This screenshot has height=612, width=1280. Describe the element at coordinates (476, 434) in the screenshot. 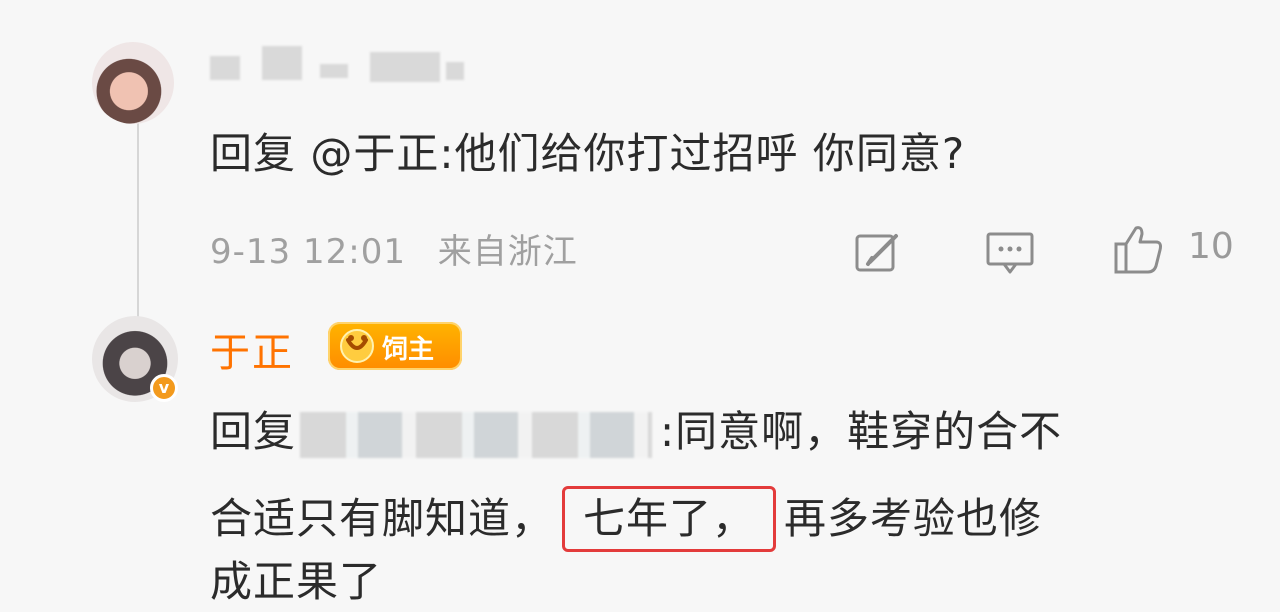

I see `blurred-mention` at that location.